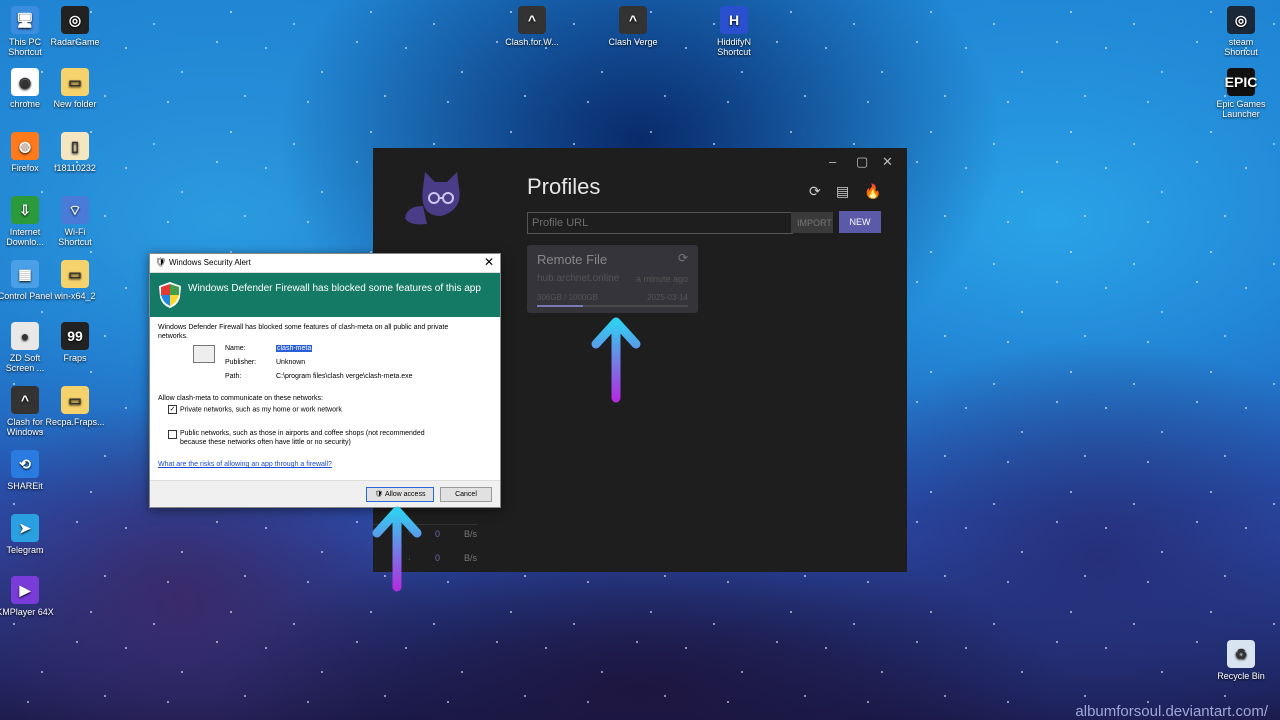  I want to click on desktop-icon-label: New folder, so click(75, 104).